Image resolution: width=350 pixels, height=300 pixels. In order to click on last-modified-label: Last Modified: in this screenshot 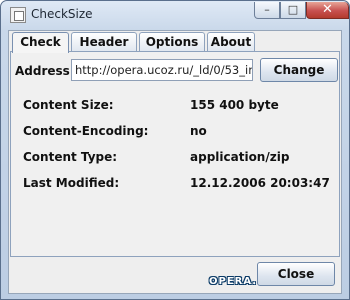, I will do `click(71, 183)`.